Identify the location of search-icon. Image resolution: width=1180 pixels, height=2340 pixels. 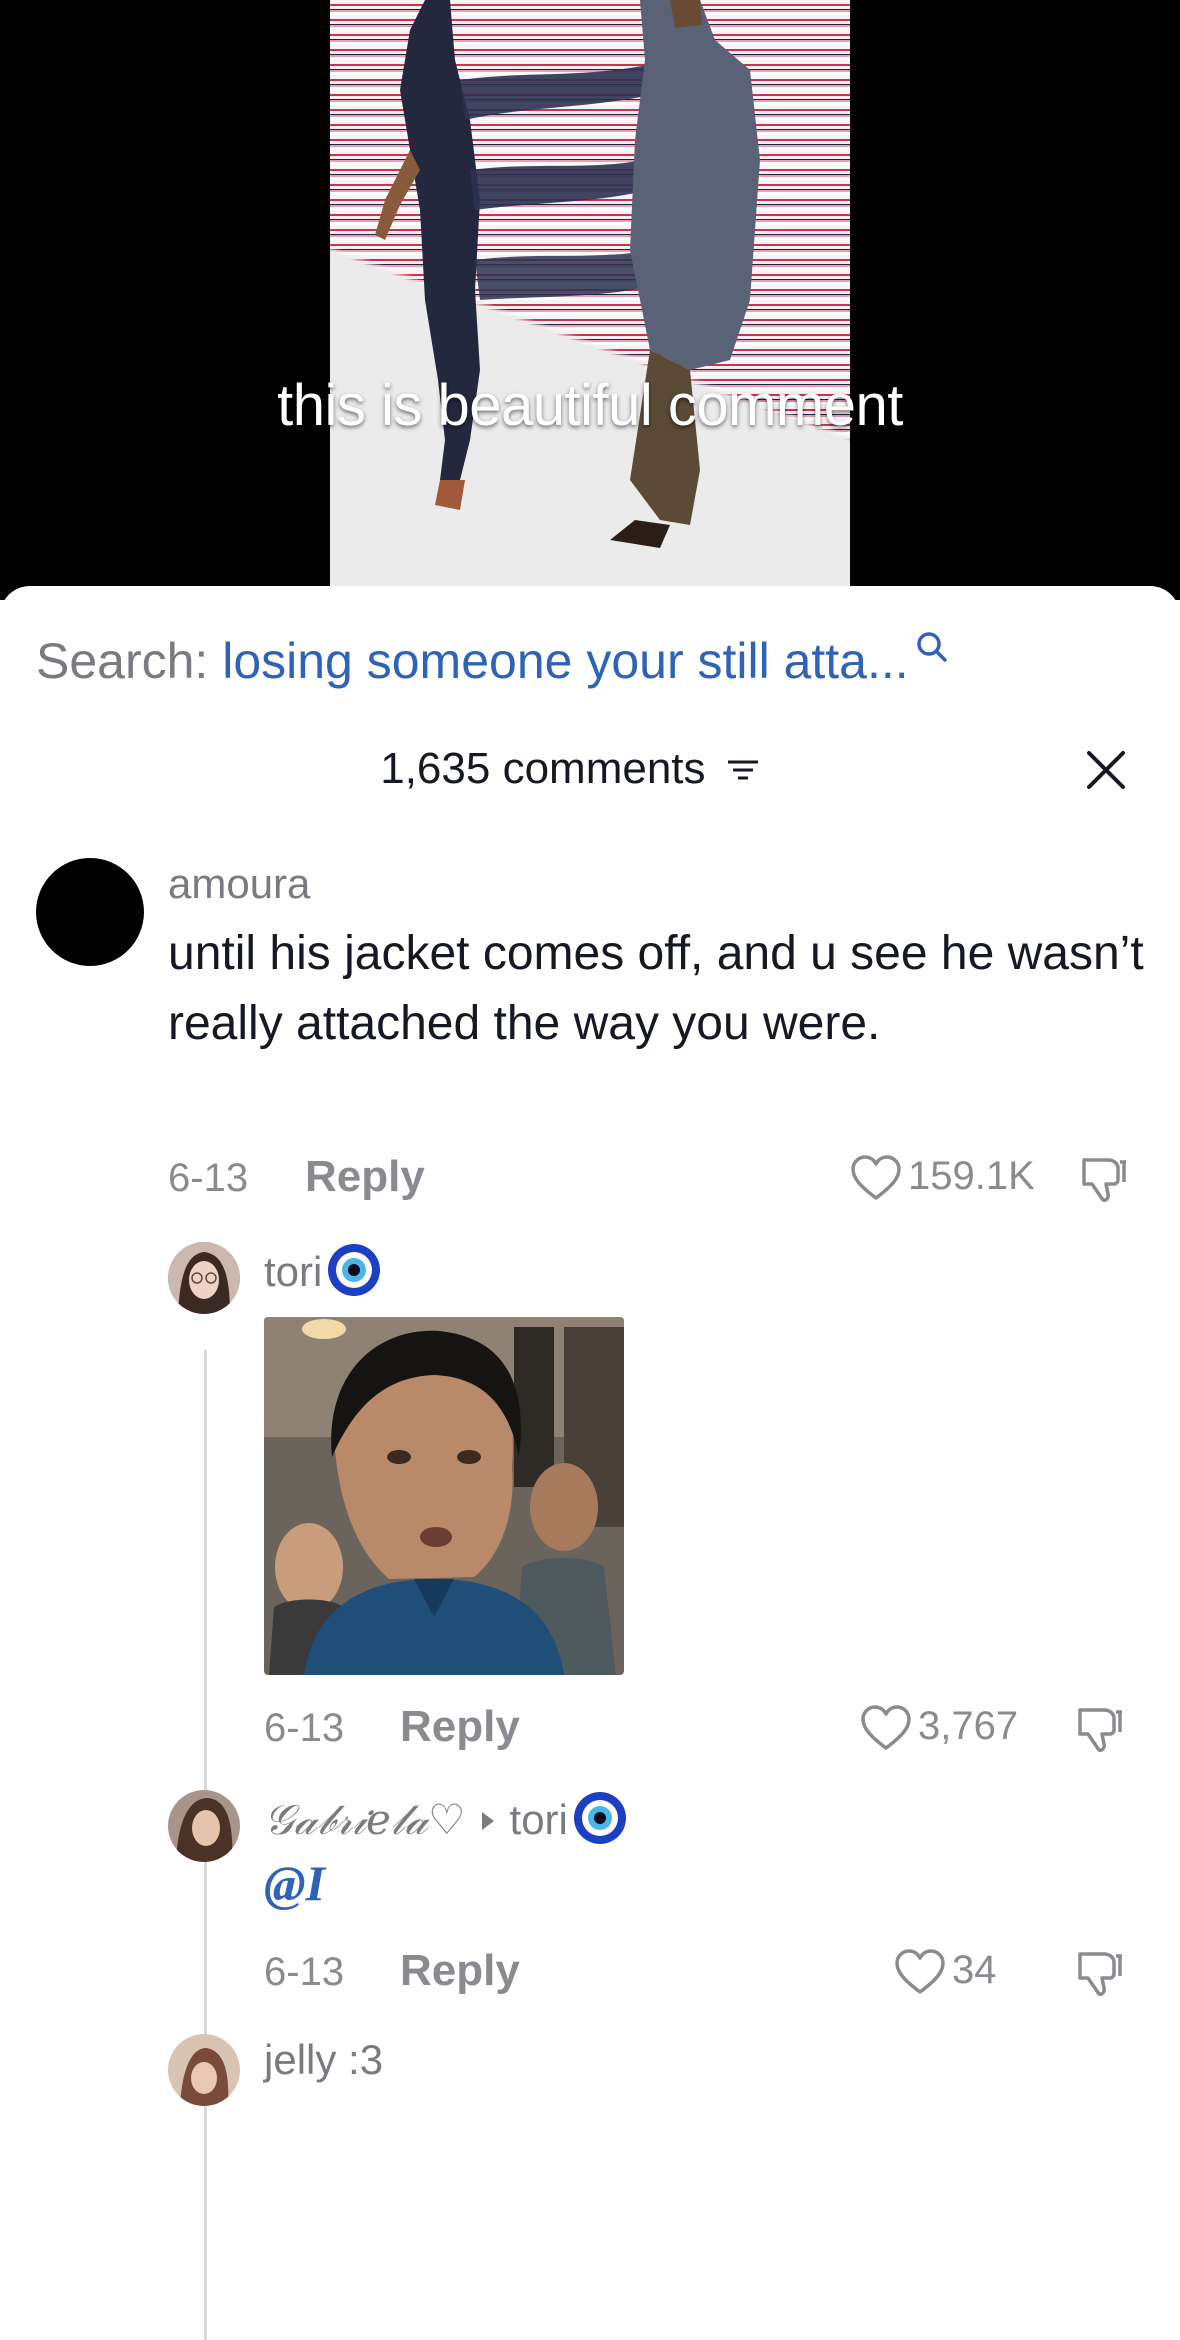
(932, 647).